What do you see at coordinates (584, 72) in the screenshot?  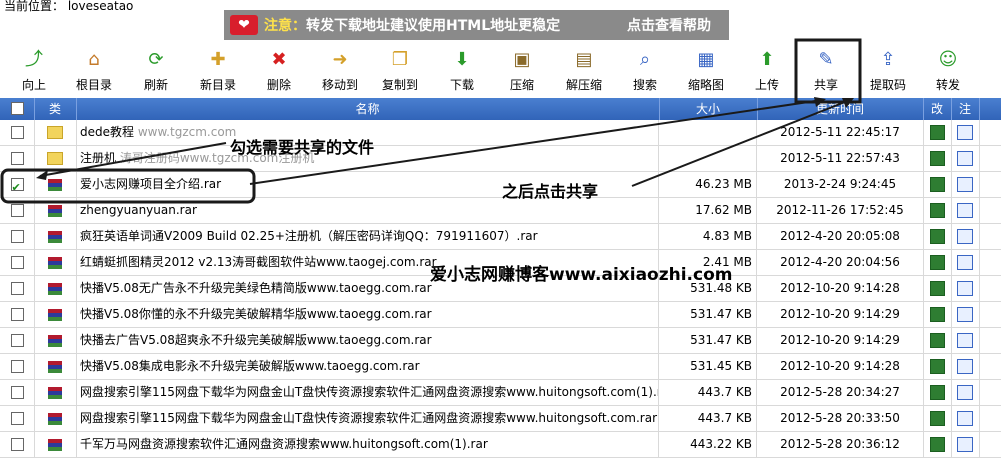 I see `toolbar-button-9: ▤ 解压缩` at bounding box center [584, 72].